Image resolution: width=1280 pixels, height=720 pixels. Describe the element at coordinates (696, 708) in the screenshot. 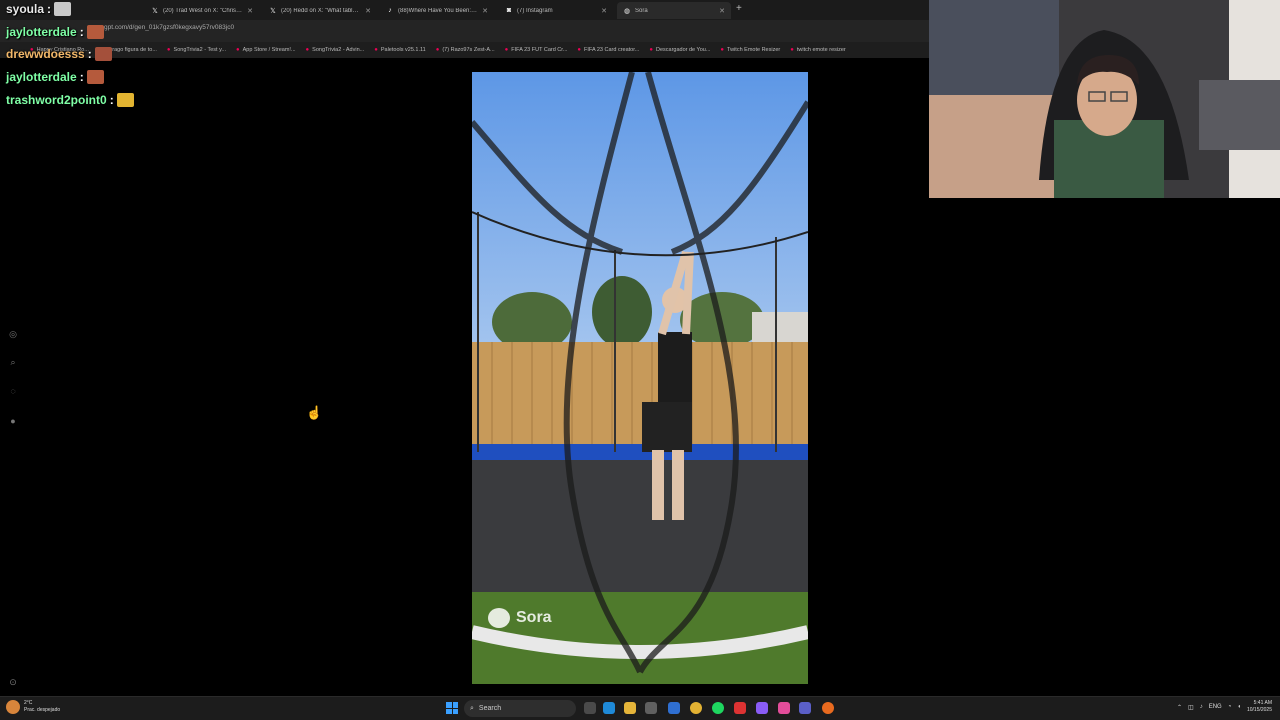

I see `chrome-icon` at that location.